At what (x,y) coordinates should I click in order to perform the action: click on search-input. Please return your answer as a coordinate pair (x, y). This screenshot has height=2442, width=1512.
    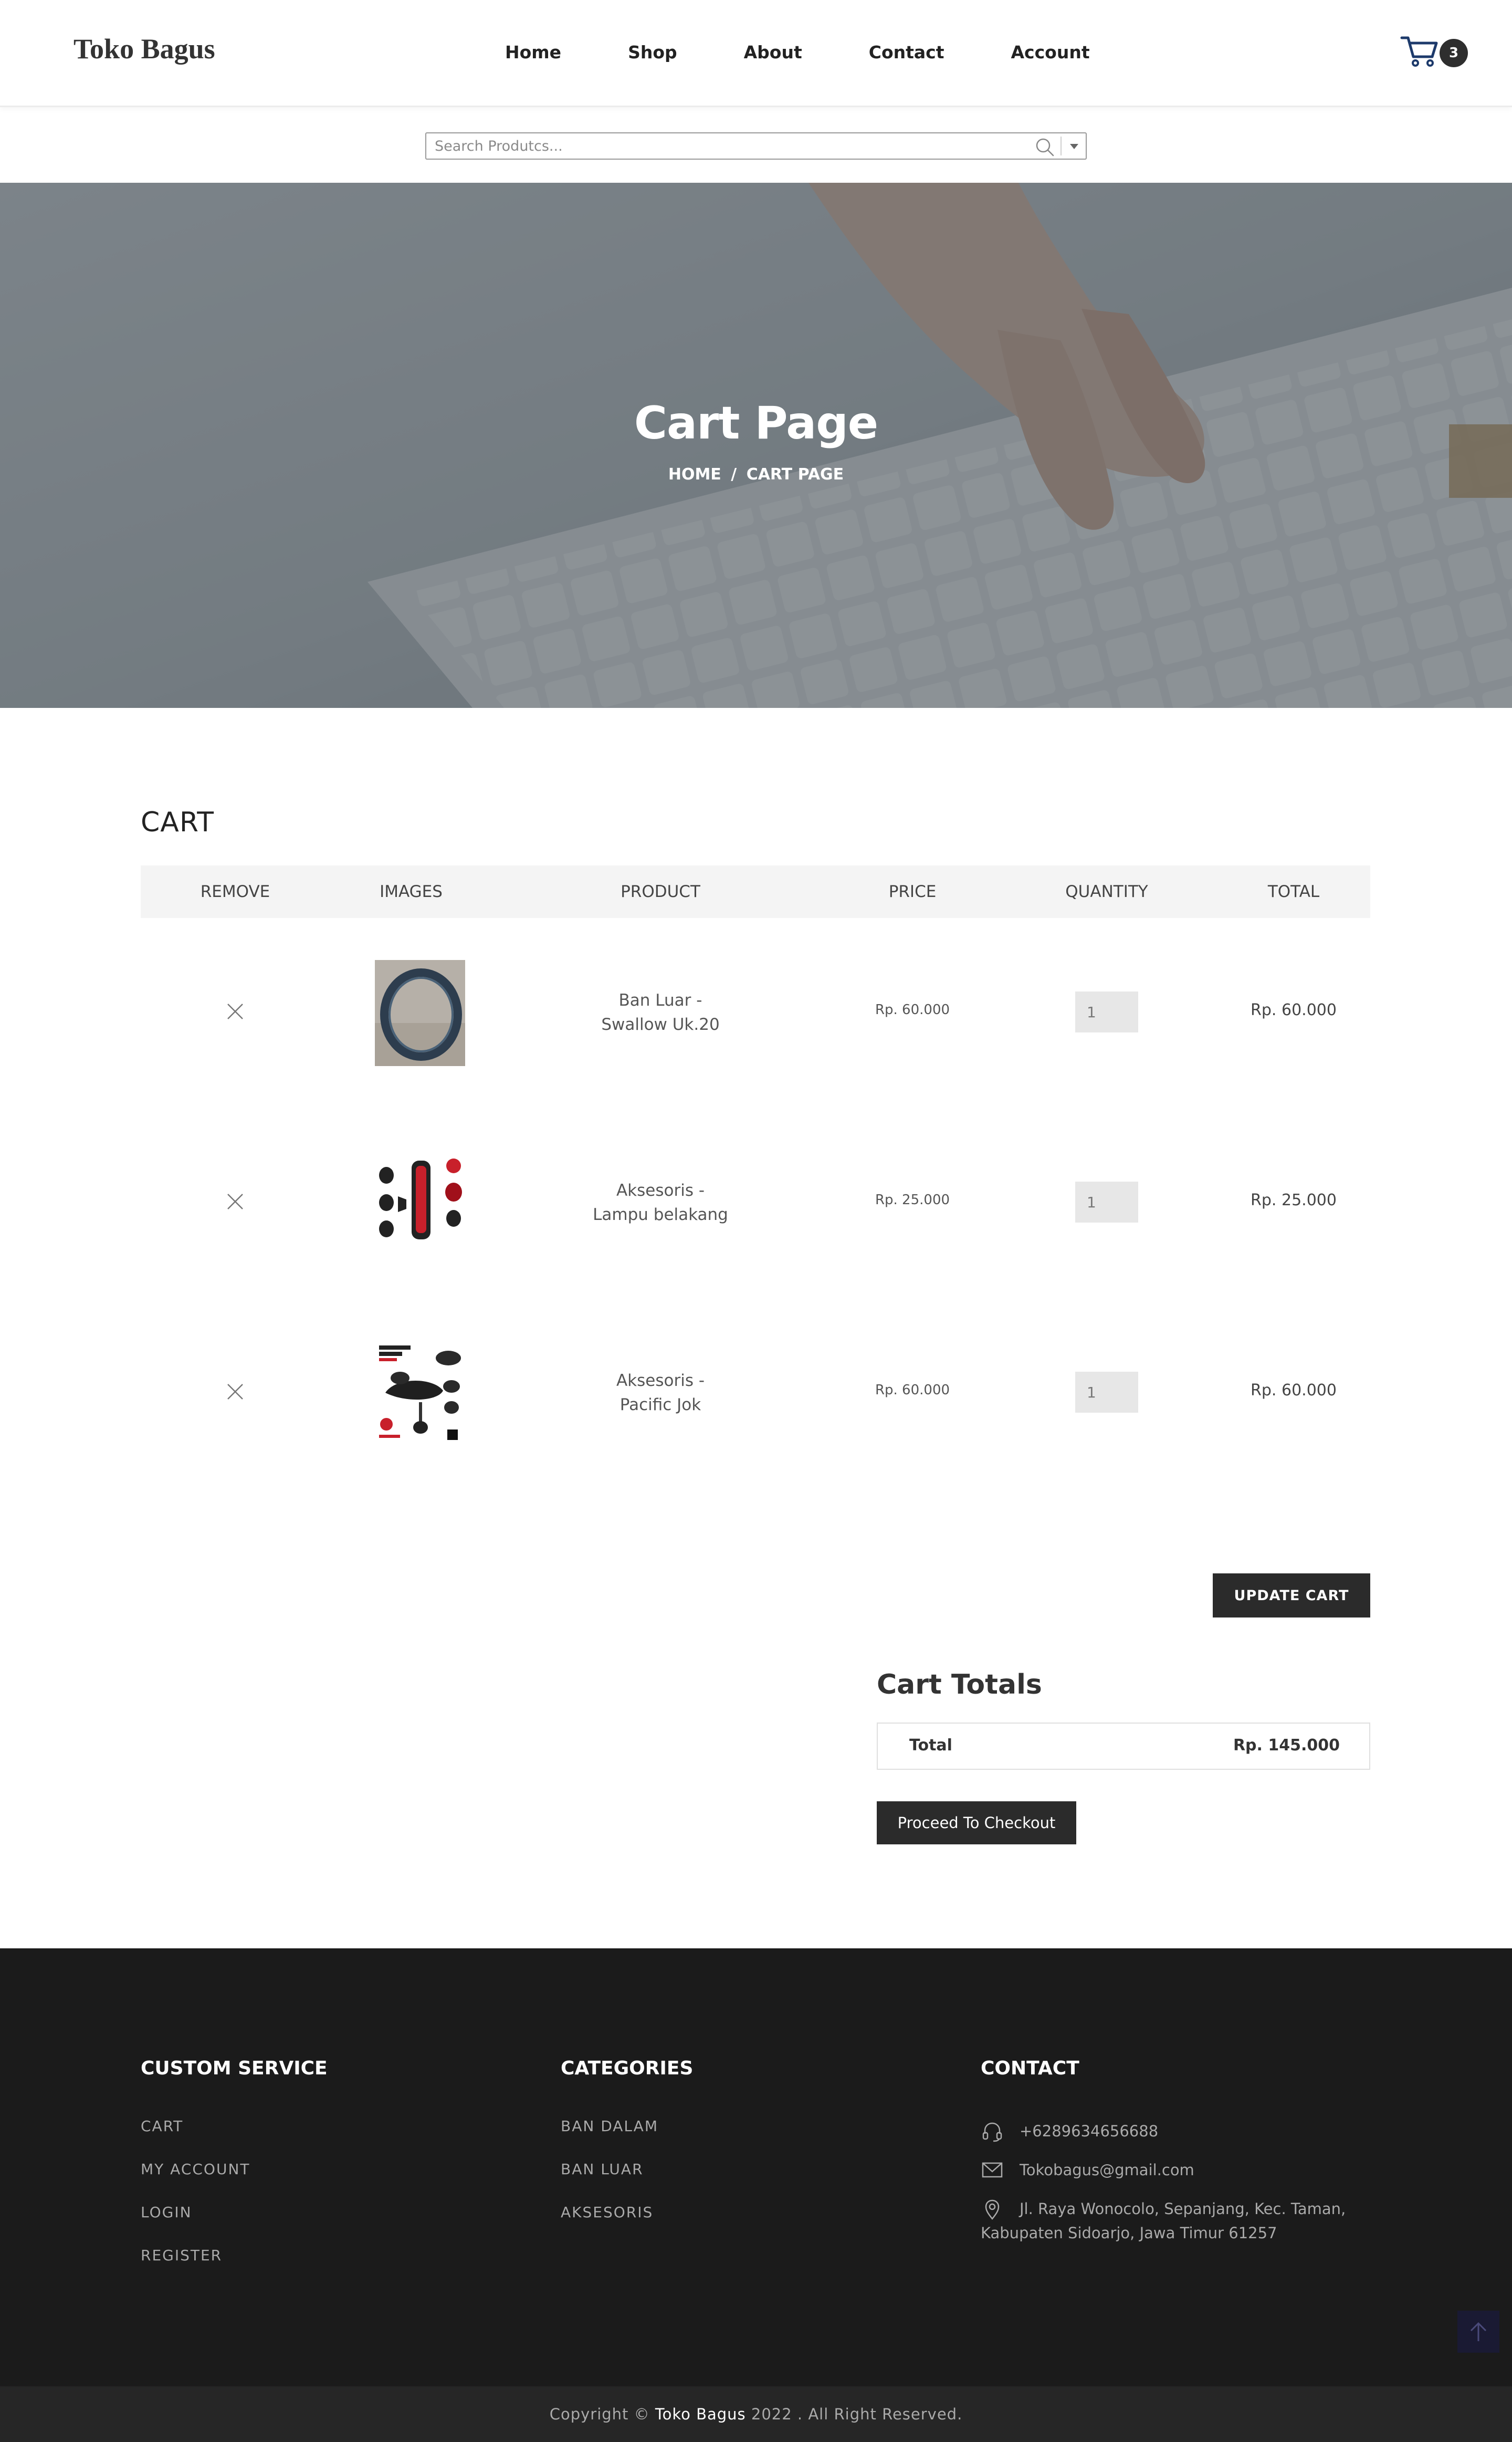
    Looking at the image, I should click on (730, 146).